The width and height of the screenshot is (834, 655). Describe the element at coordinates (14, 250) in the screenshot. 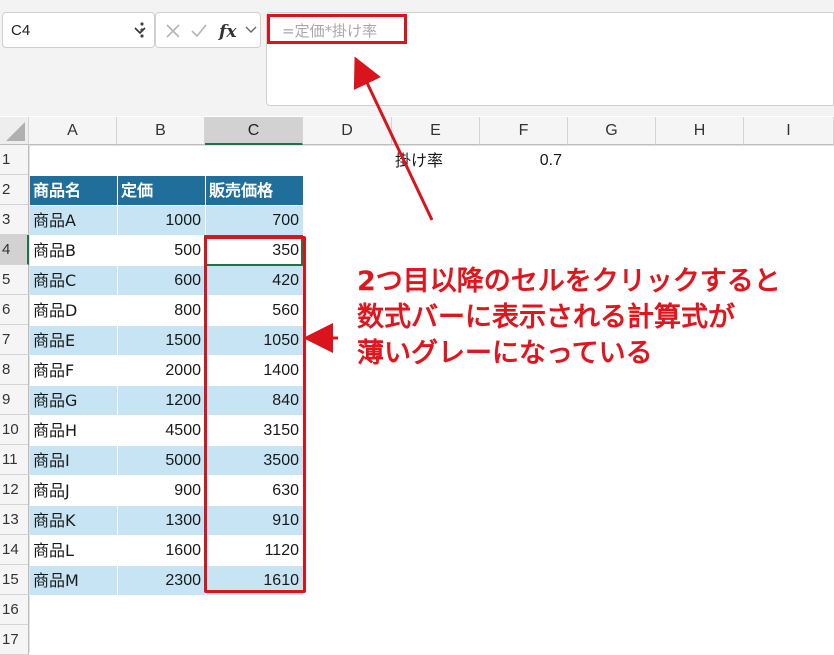

I see `row-header-4: 4` at that location.